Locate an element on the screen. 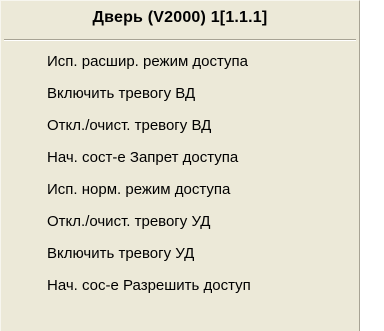 Image resolution: width=384 pixels, height=331 pixels. menu-item-initial-state-deny-access: Нач. сост-е Запрет доступа is located at coordinates (180, 158).